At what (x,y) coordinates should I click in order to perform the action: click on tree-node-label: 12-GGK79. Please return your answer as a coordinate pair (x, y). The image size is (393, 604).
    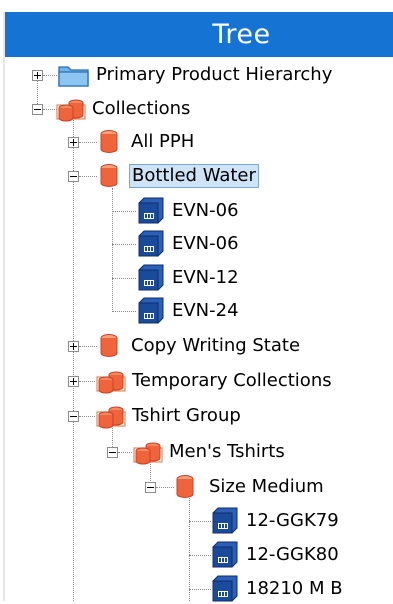
    Looking at the image, I should click on (292, 520).